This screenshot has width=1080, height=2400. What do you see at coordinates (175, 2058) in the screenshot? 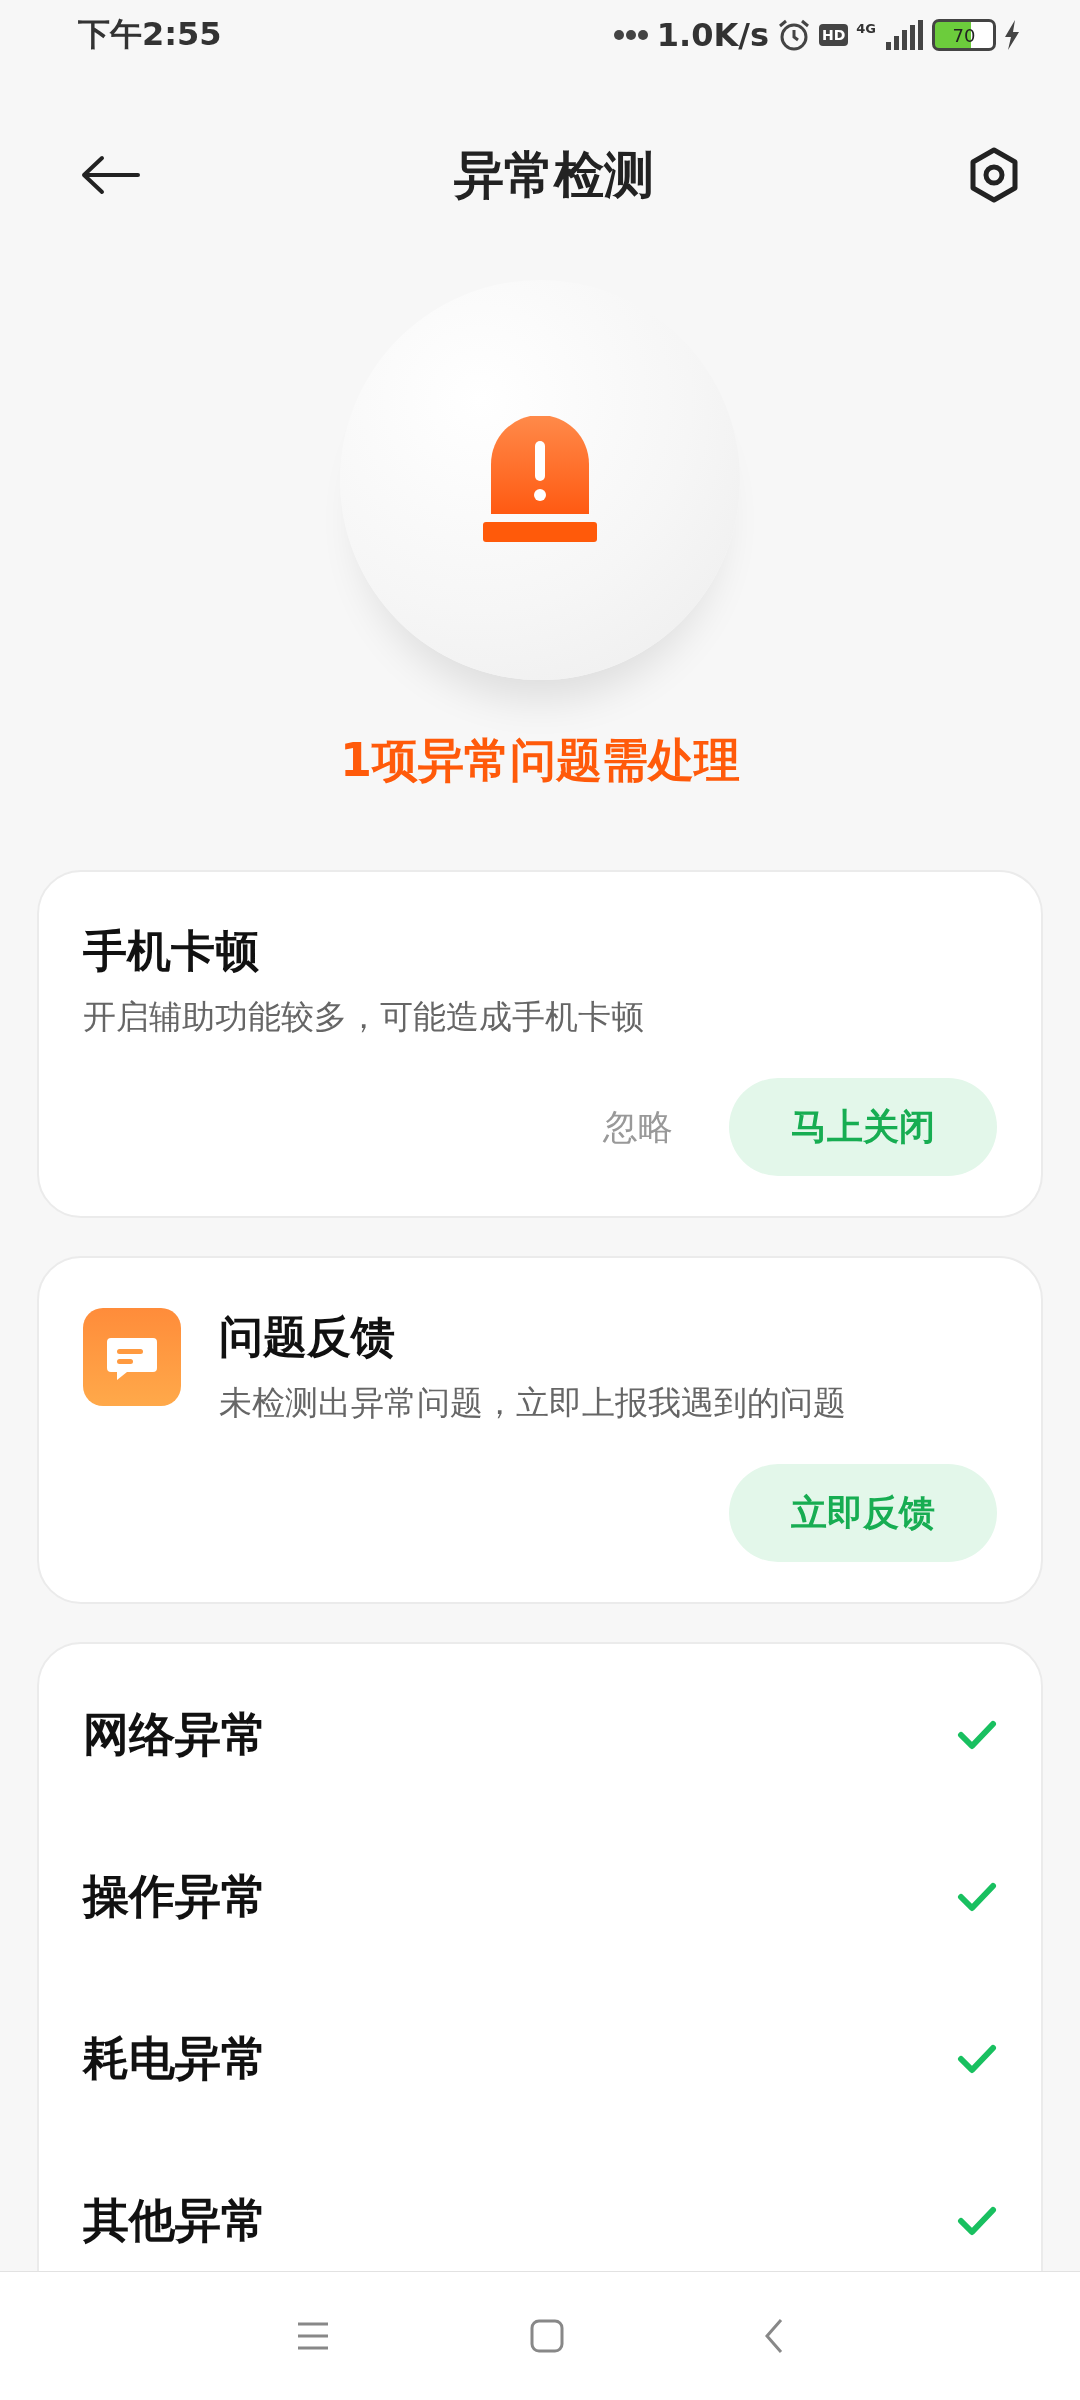
I see `check-label: 耗电异常` at bounding box center [175, 2058].